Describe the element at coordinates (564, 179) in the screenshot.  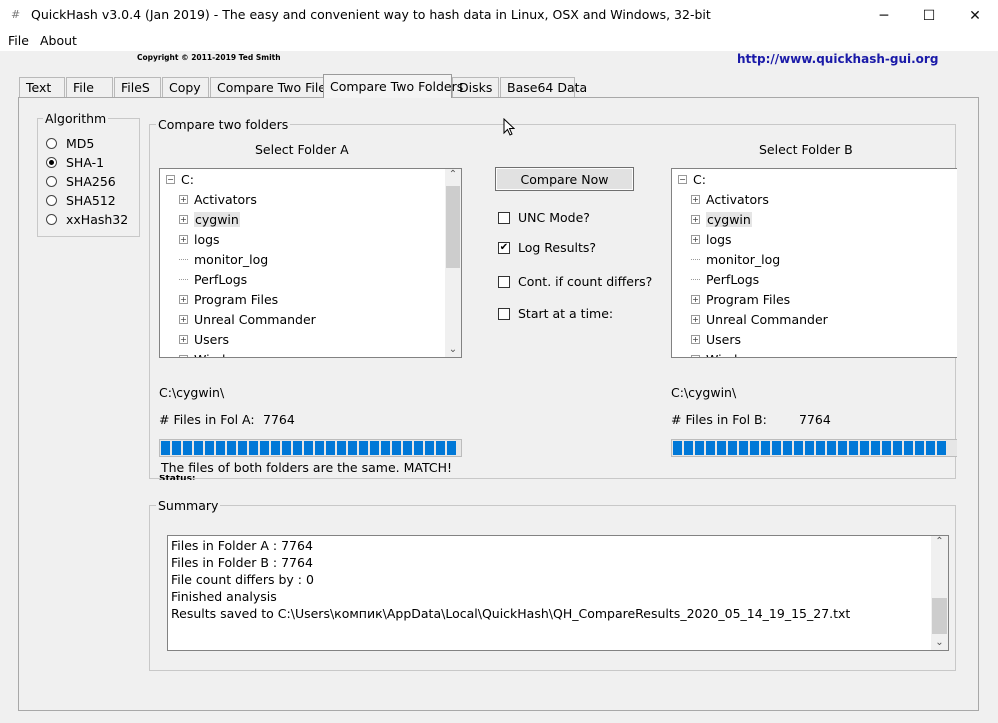
I see `compare-now-button: Compare Now` at that location.